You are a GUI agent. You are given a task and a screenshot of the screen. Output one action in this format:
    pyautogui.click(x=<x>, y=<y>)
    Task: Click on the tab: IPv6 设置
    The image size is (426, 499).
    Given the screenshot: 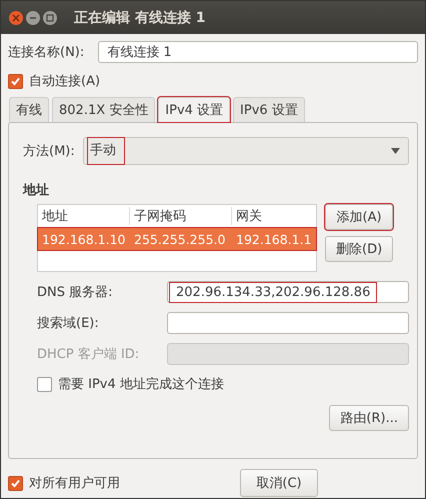 What is the action you would take?
    pyautogui.click(x=269, y=109)
    